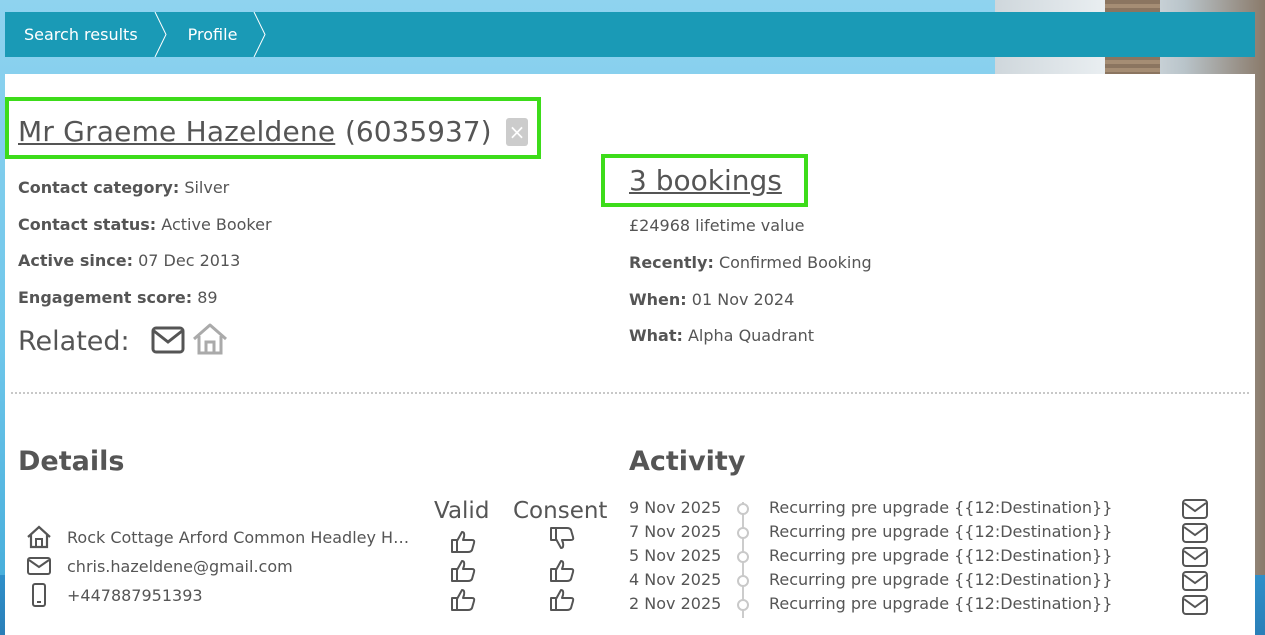 Image resolution: width=1265 pixels, height=635 pixels. I want to click on breadcrumb-label: Profile, so click(212, 34).